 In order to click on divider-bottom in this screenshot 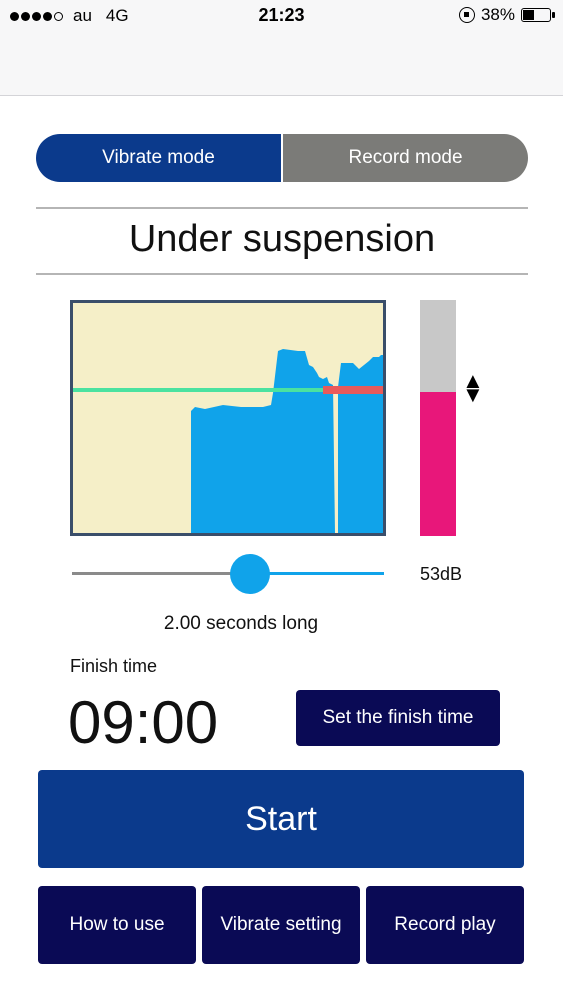, I will do `click(282, 274)`.